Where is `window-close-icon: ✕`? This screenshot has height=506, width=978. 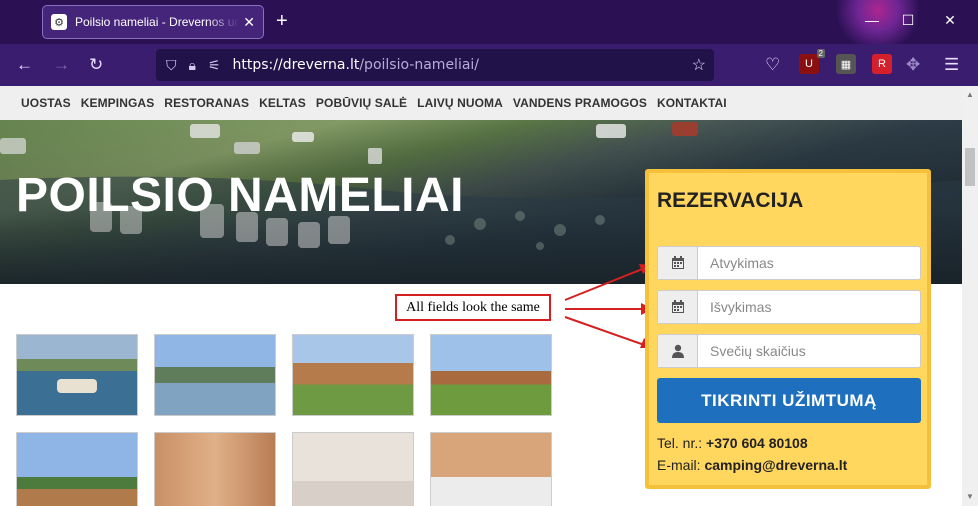
window-close-icon: ✕ is located at coordinates (950, 20).